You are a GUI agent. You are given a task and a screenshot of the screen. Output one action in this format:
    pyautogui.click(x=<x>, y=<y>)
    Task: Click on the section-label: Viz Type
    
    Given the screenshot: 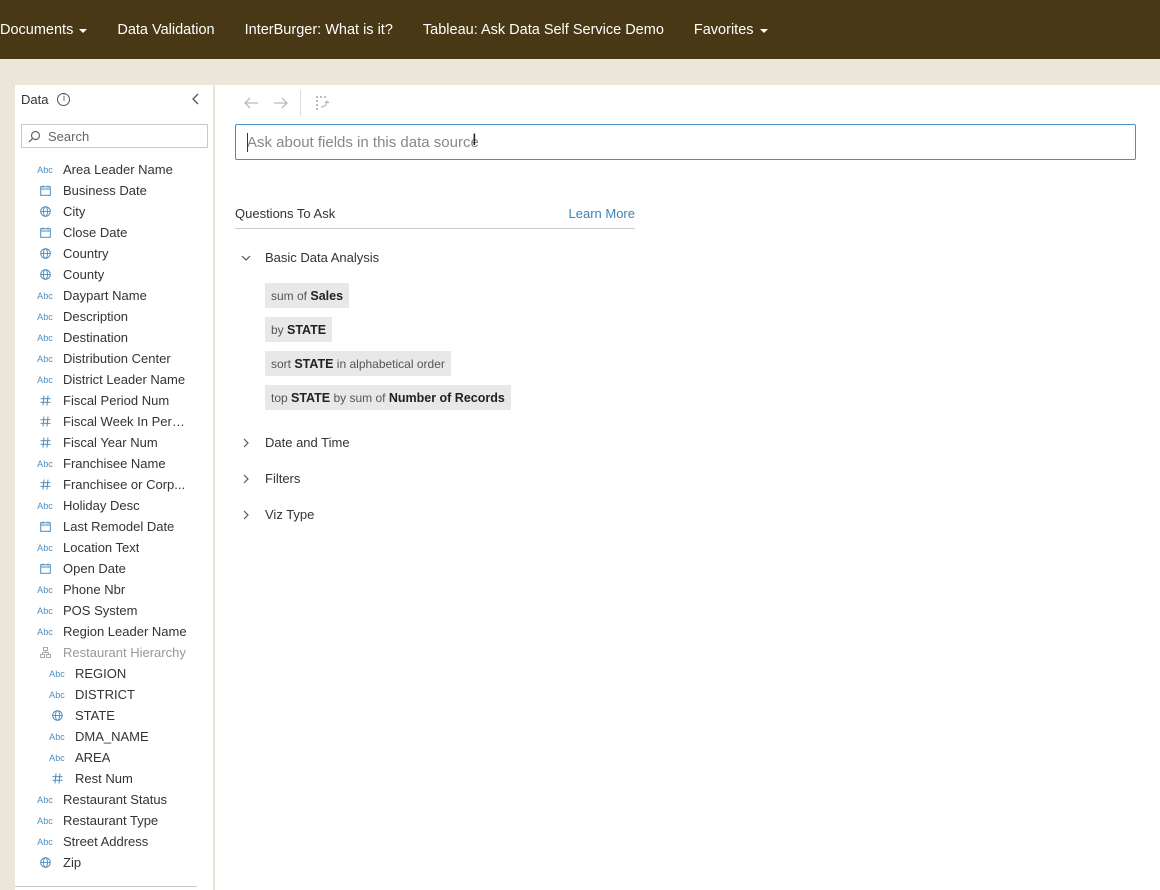 What is the action you would take?
    pyautogui.click(x=290, y=514)
    